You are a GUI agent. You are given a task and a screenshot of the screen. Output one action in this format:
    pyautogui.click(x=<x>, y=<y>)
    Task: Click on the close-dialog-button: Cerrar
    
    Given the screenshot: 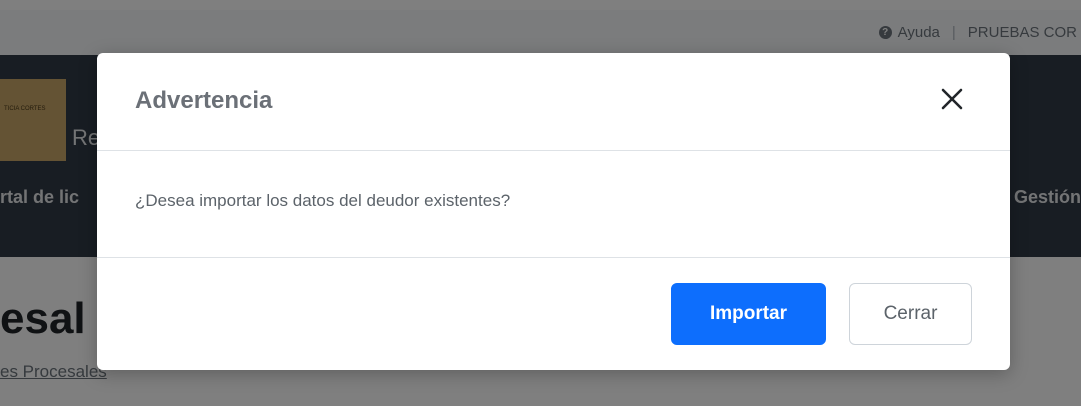 What is the action you would take?
    pyautogui.click(x=910, y=314)
    